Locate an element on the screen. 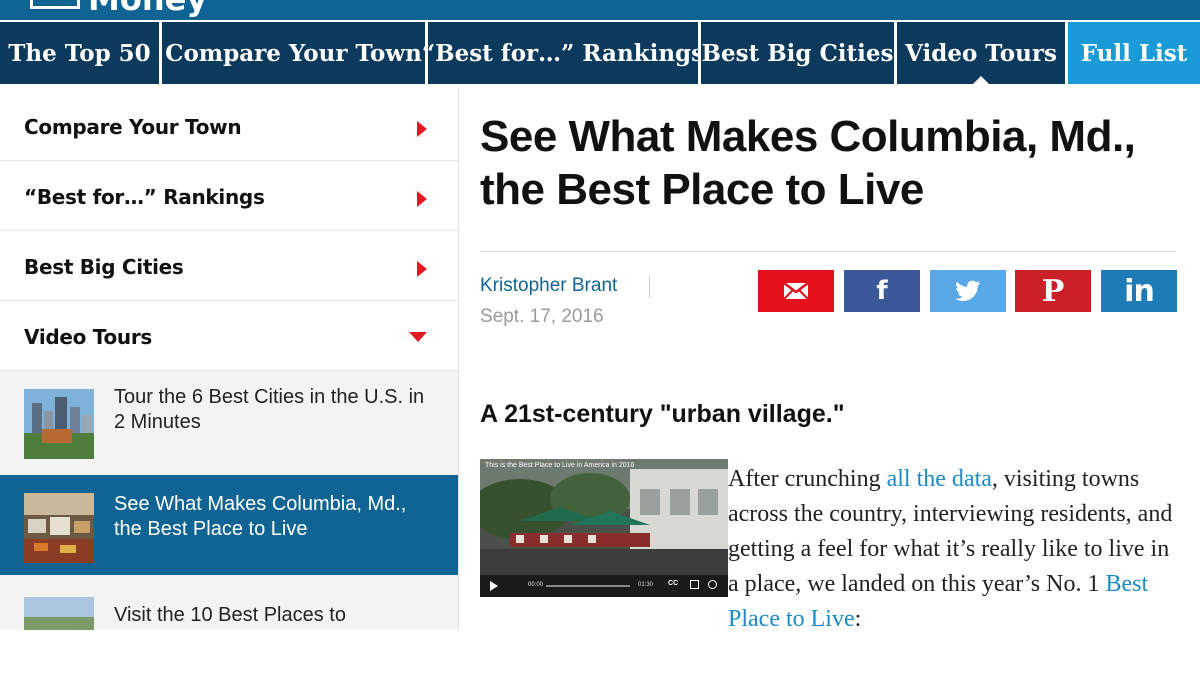 Image resolution: width=1200 pixels, height=689 pixels. tab-best-big-cities: Best Big Cities is located at coordinates (797, 53).